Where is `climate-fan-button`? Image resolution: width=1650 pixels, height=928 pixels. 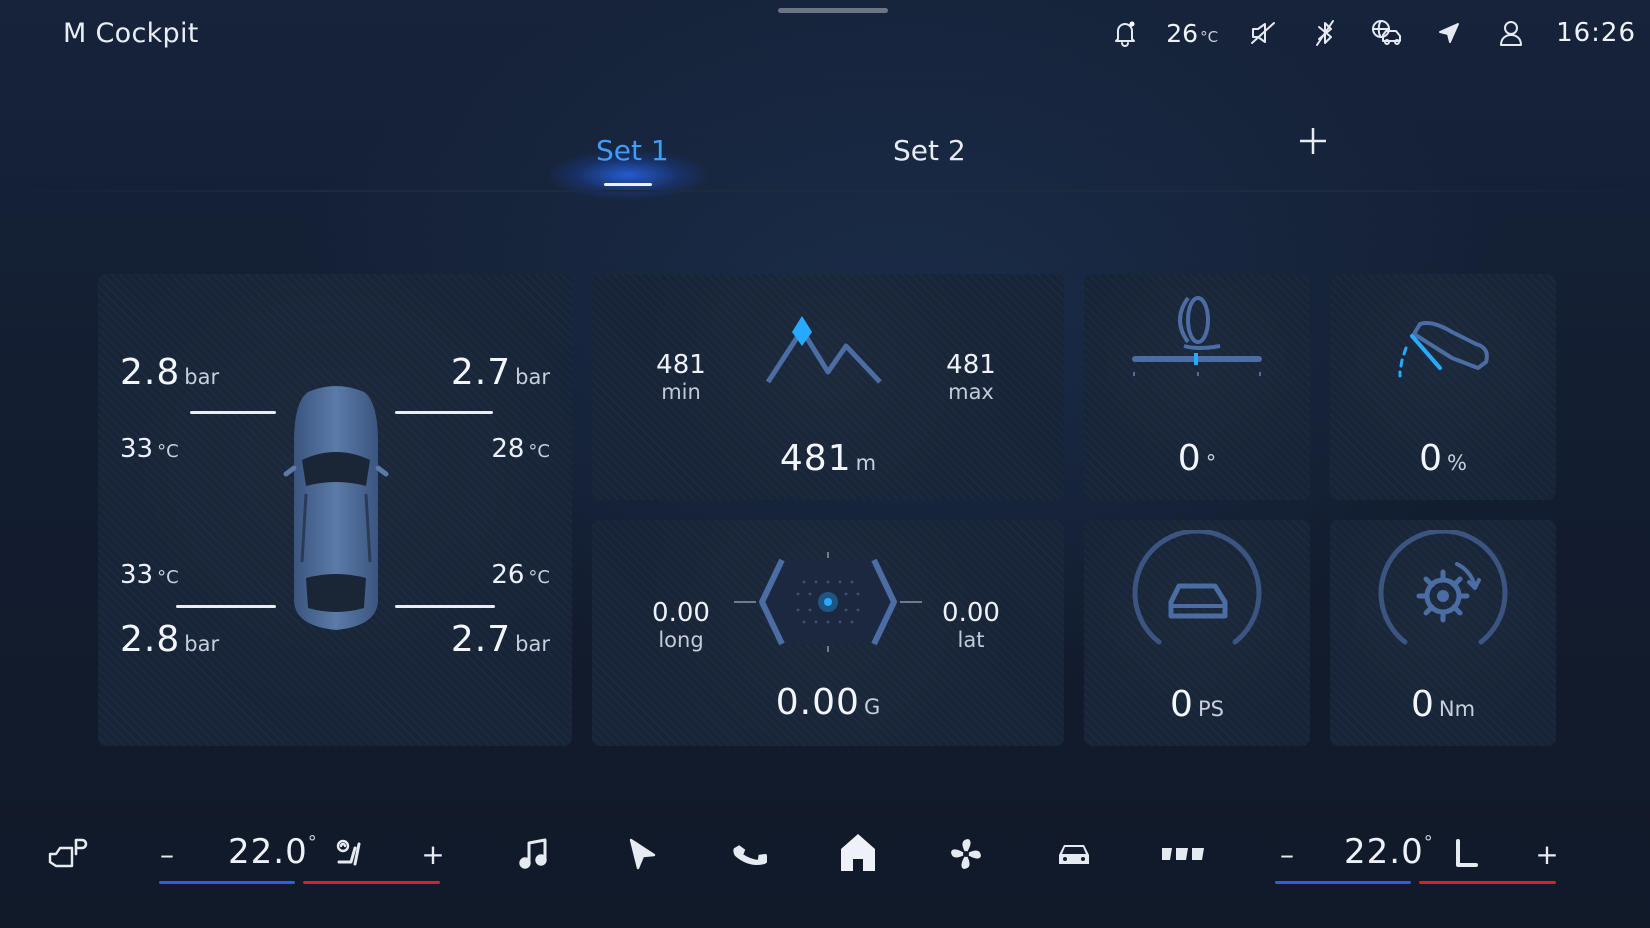 climate-fan-button is located at coordinates (966, 854).